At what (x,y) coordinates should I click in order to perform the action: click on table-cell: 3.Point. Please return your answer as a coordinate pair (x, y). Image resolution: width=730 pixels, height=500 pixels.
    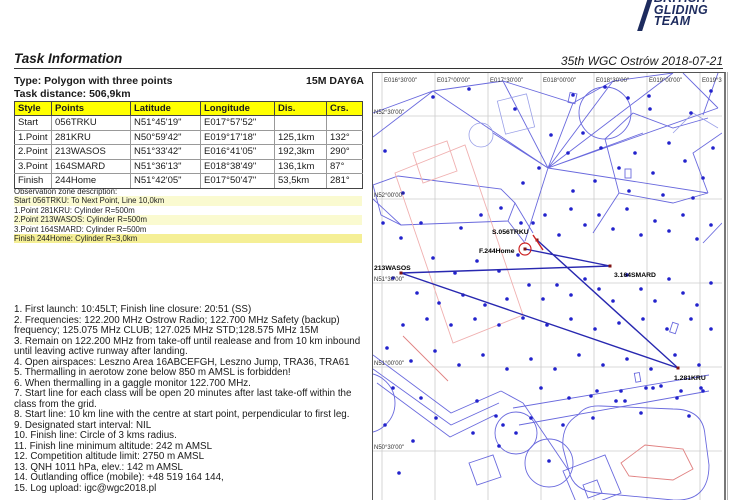
    Looking at the image, I should click on (33, 166).